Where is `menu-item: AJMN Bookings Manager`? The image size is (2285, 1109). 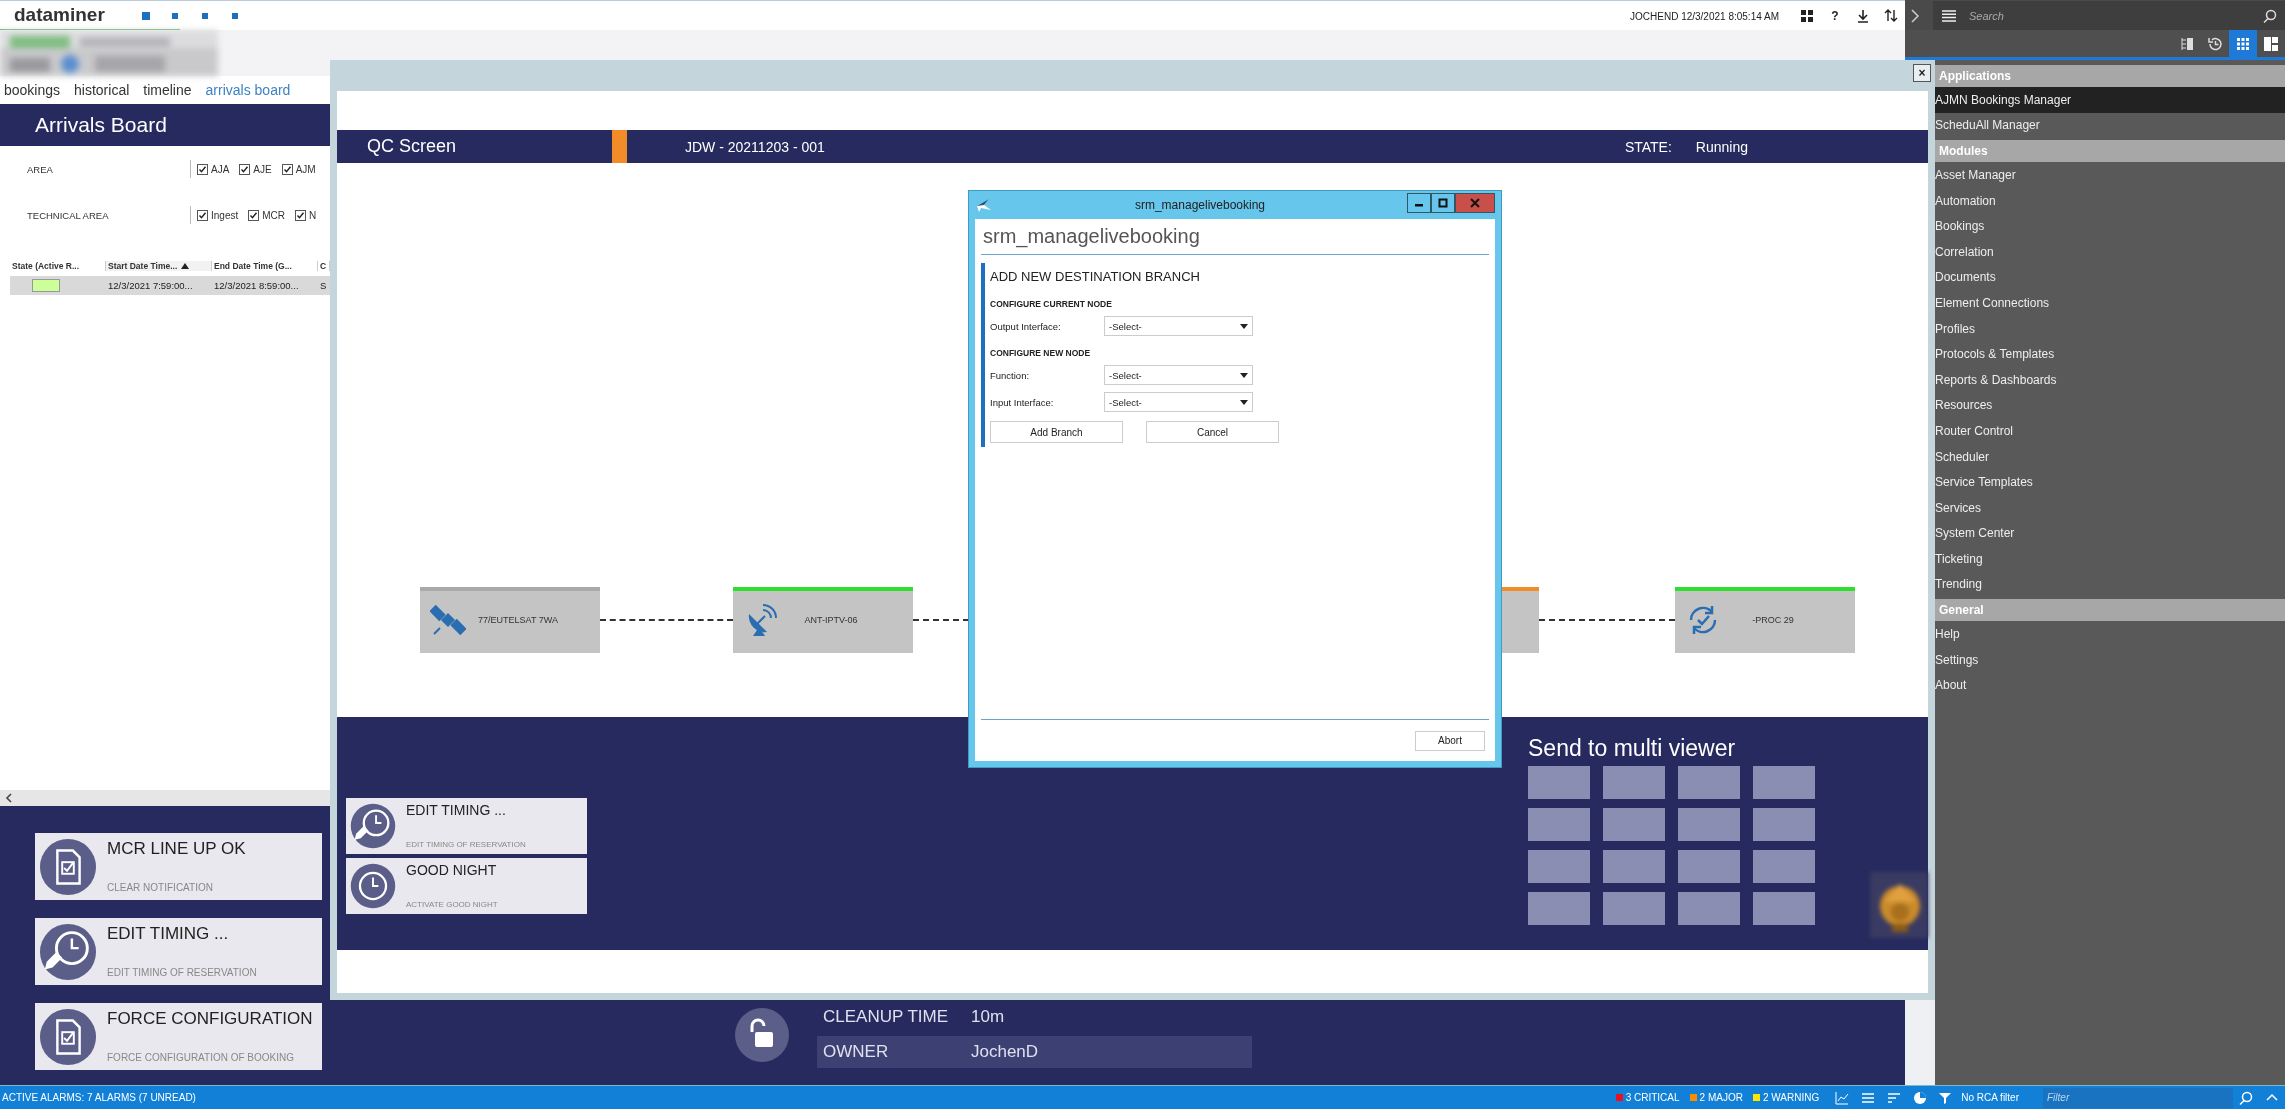 menu-item: AJMN Bookings Manager is located at coordinates (2110, 100).